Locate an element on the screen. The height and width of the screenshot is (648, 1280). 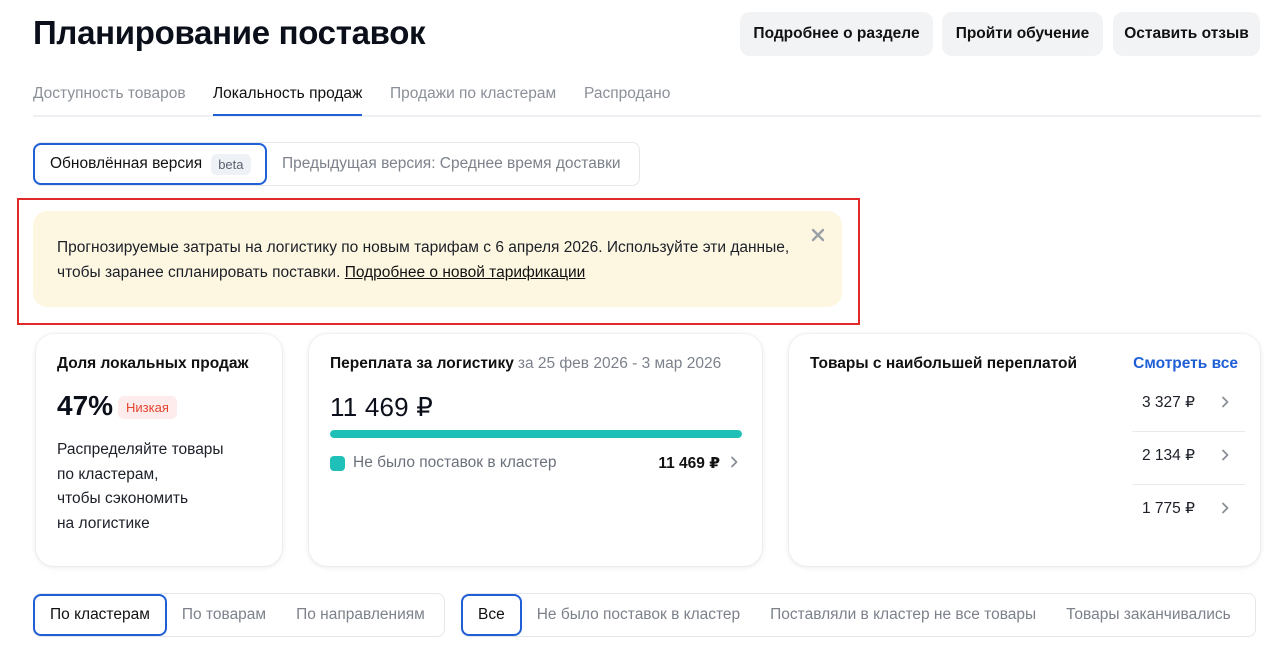
legend-label: Не было поставок в кластер is located at coordinates (455, 462).